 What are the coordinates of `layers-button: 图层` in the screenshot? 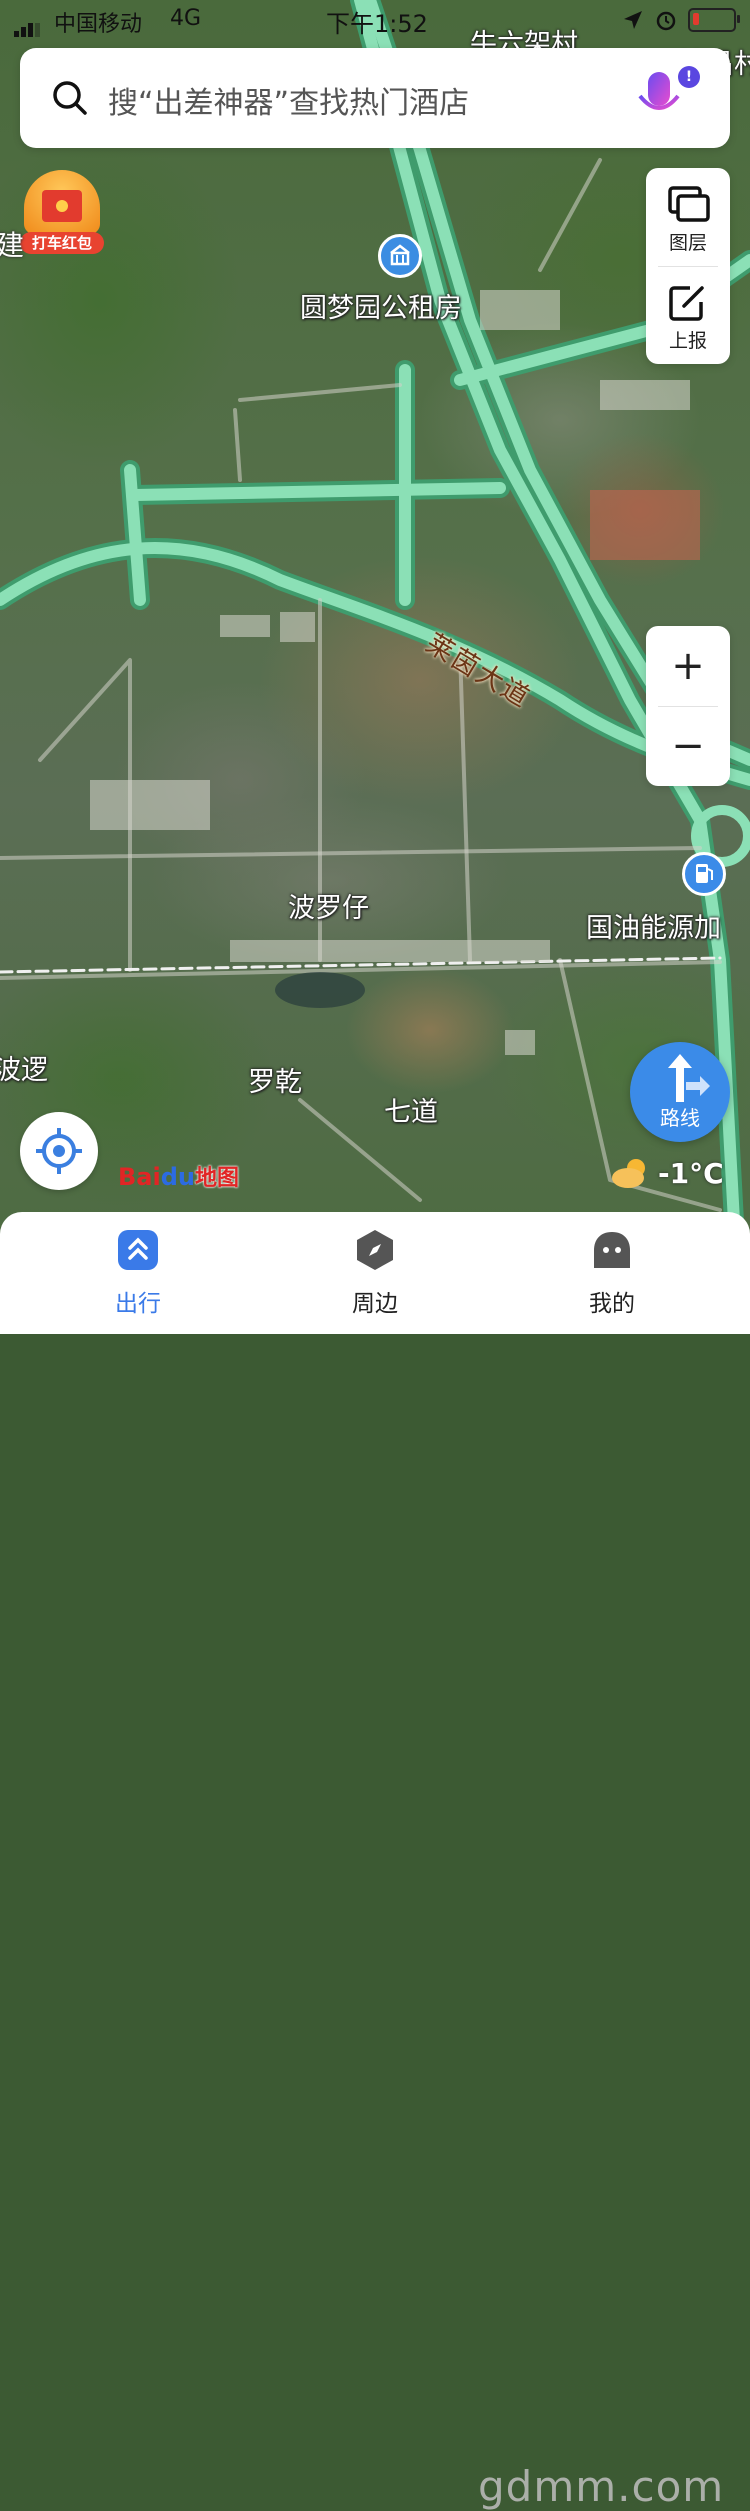 It's located at (688, 217).